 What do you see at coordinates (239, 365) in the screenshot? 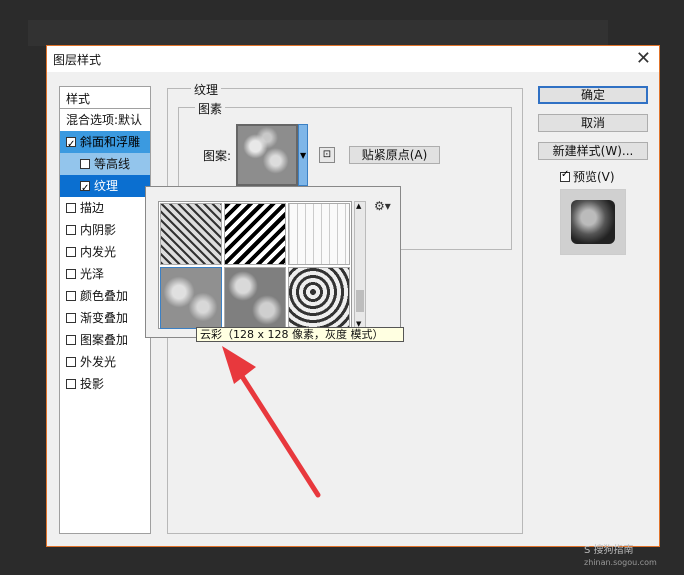
I see `arrow-head` at bounding box center [239, 365].